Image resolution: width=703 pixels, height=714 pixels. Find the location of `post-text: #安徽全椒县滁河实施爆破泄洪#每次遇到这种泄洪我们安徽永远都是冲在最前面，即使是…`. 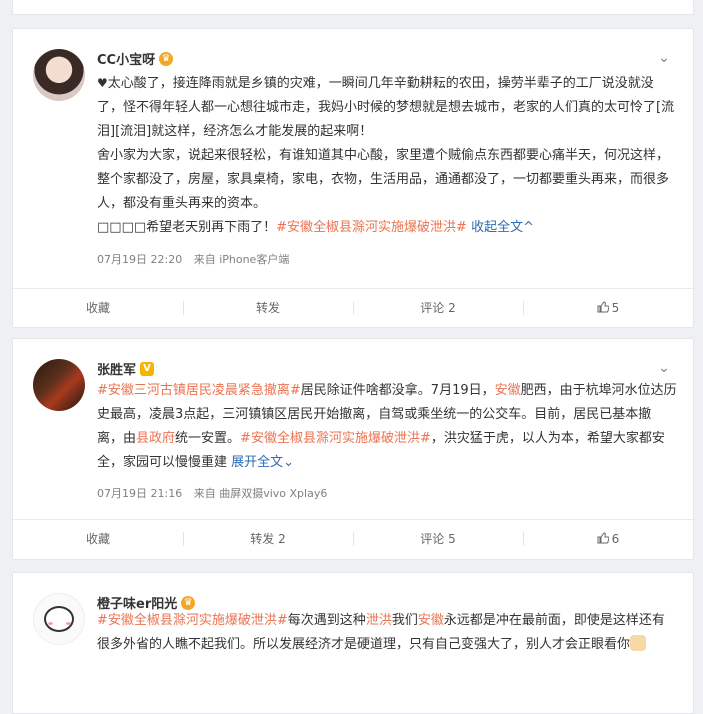

post-text: #安徽全椒县滁河实施爆破泄洪#每次遇到这种泄洪我们安徽永远都是冲在最前面，即使是… is located at coordinates (387, 633).